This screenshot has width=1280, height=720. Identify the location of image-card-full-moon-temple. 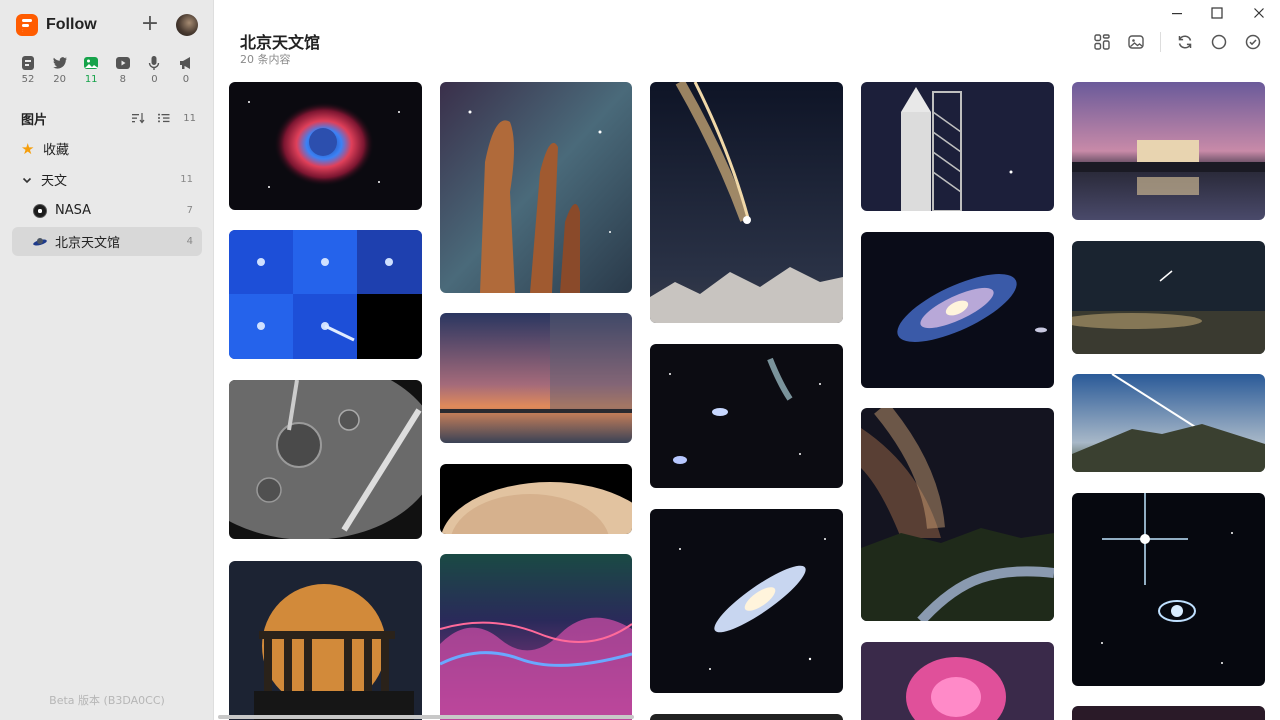
(325, 640).